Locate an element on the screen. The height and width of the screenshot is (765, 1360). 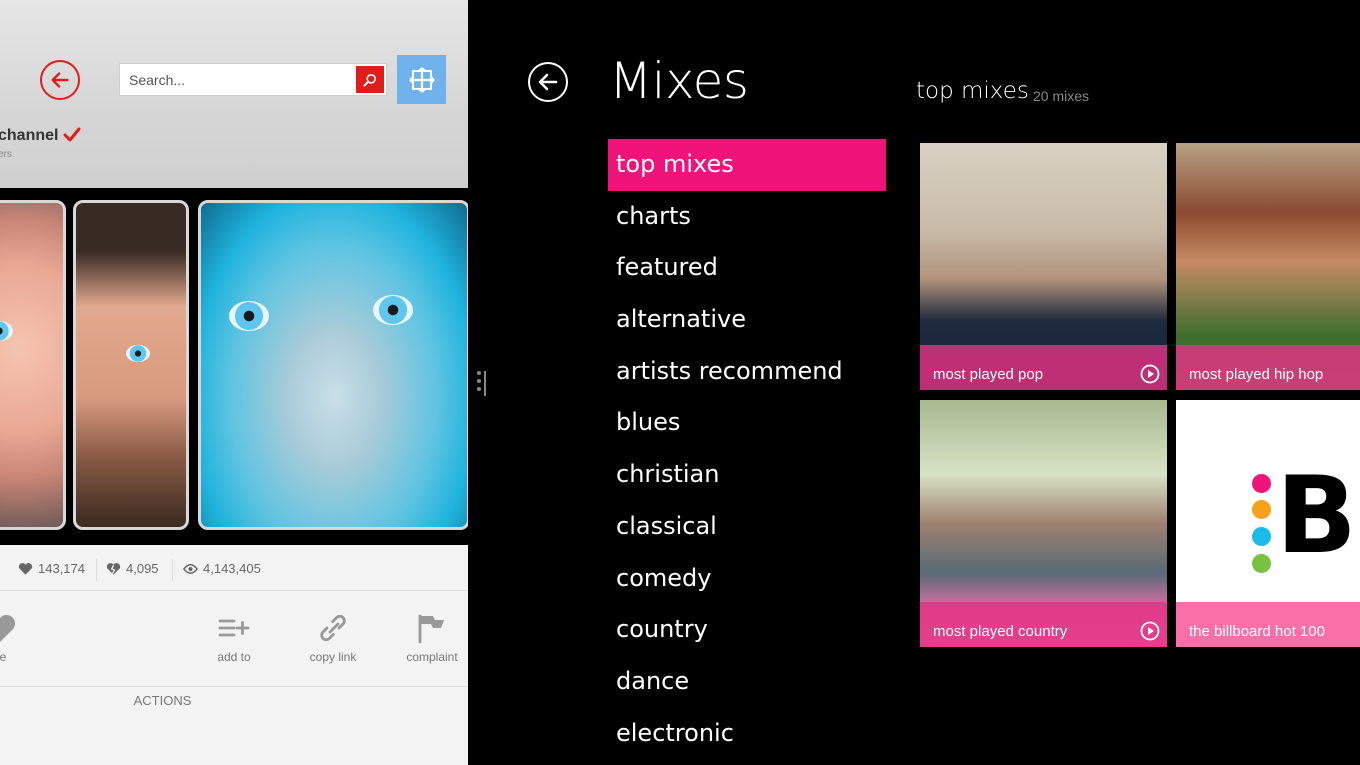
section-count: 20 mixes is located at coordinates (1061, 96).